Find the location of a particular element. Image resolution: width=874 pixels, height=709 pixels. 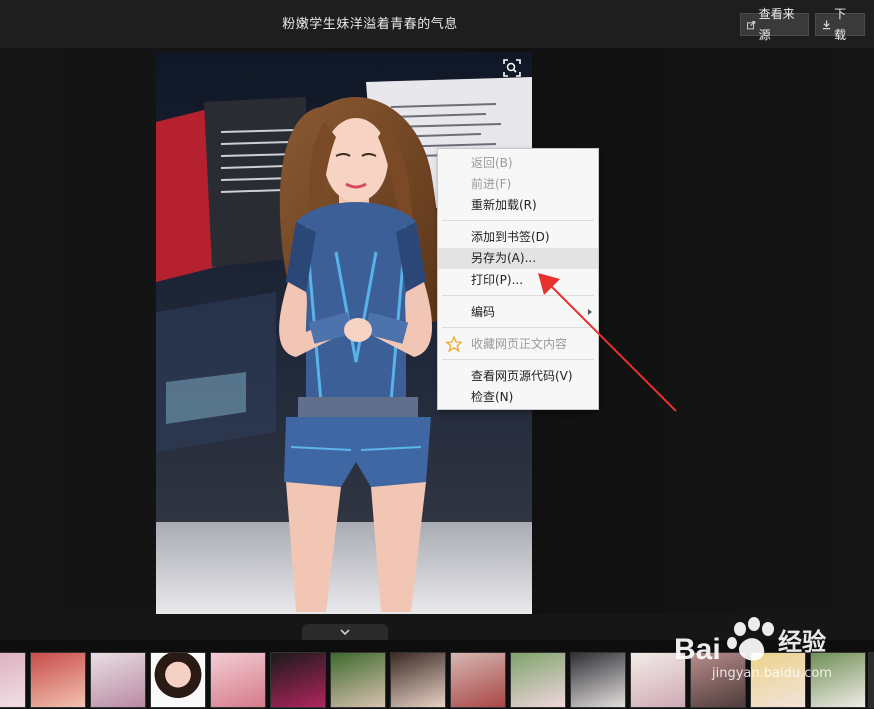

menu-item-forward: 前进(F) is located at coordinates (518, 184).